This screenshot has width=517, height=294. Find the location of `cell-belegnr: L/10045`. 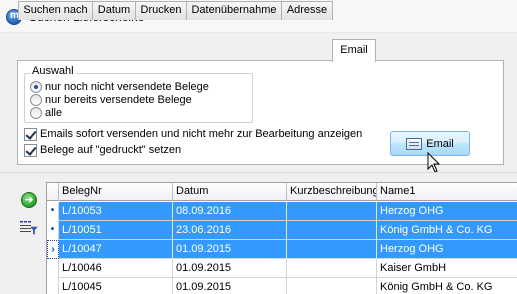

cell-belegnr: L/10045 is located at coordinates (116, 286).